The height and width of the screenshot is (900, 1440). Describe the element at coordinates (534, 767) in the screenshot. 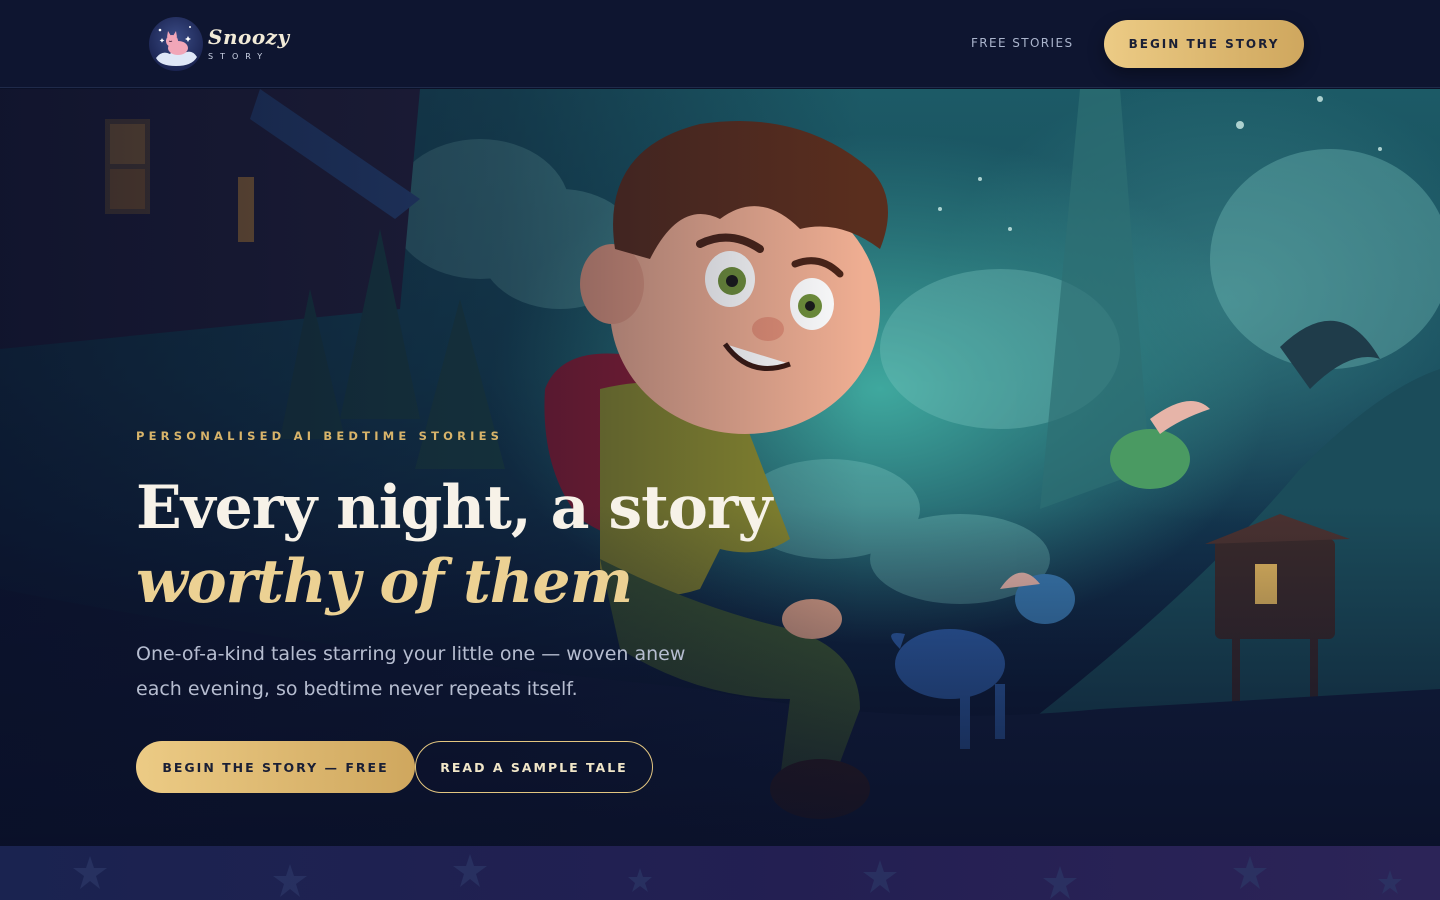

I see `read-sample-tale-button: READ A SAMPLE TALE` at that location.